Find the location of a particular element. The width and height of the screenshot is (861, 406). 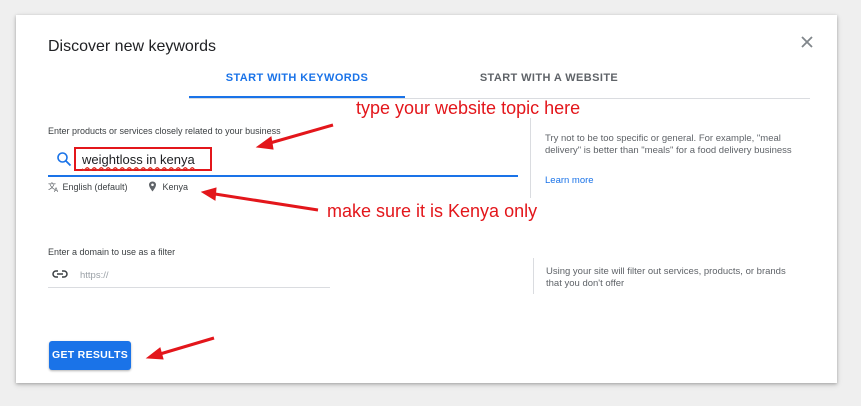

location-label: Kenya is located at coordinates (175, 187).